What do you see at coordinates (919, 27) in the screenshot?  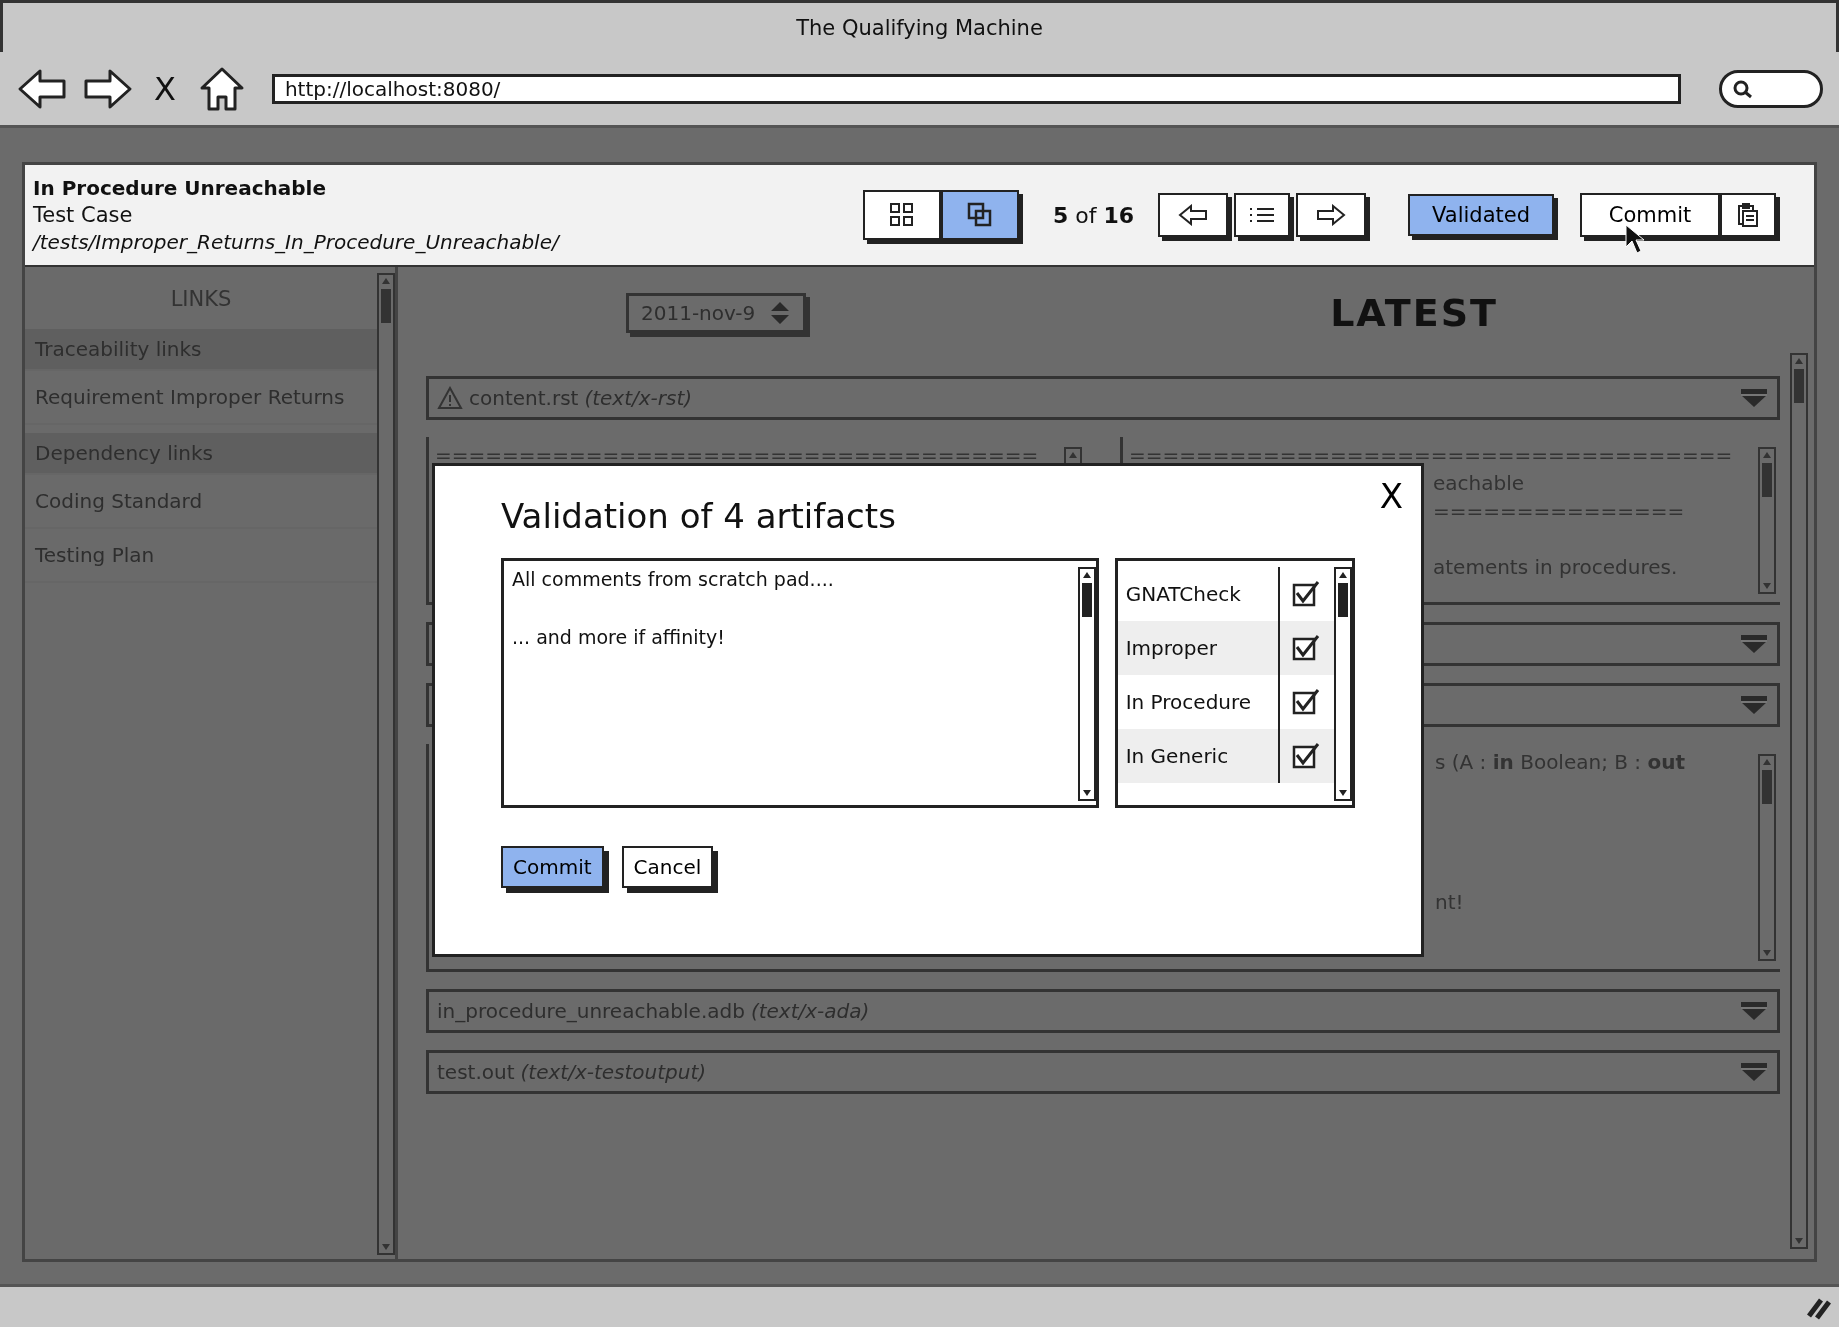 I see `window-title: The Qualifying Machine` at bounding box center [919, 27].